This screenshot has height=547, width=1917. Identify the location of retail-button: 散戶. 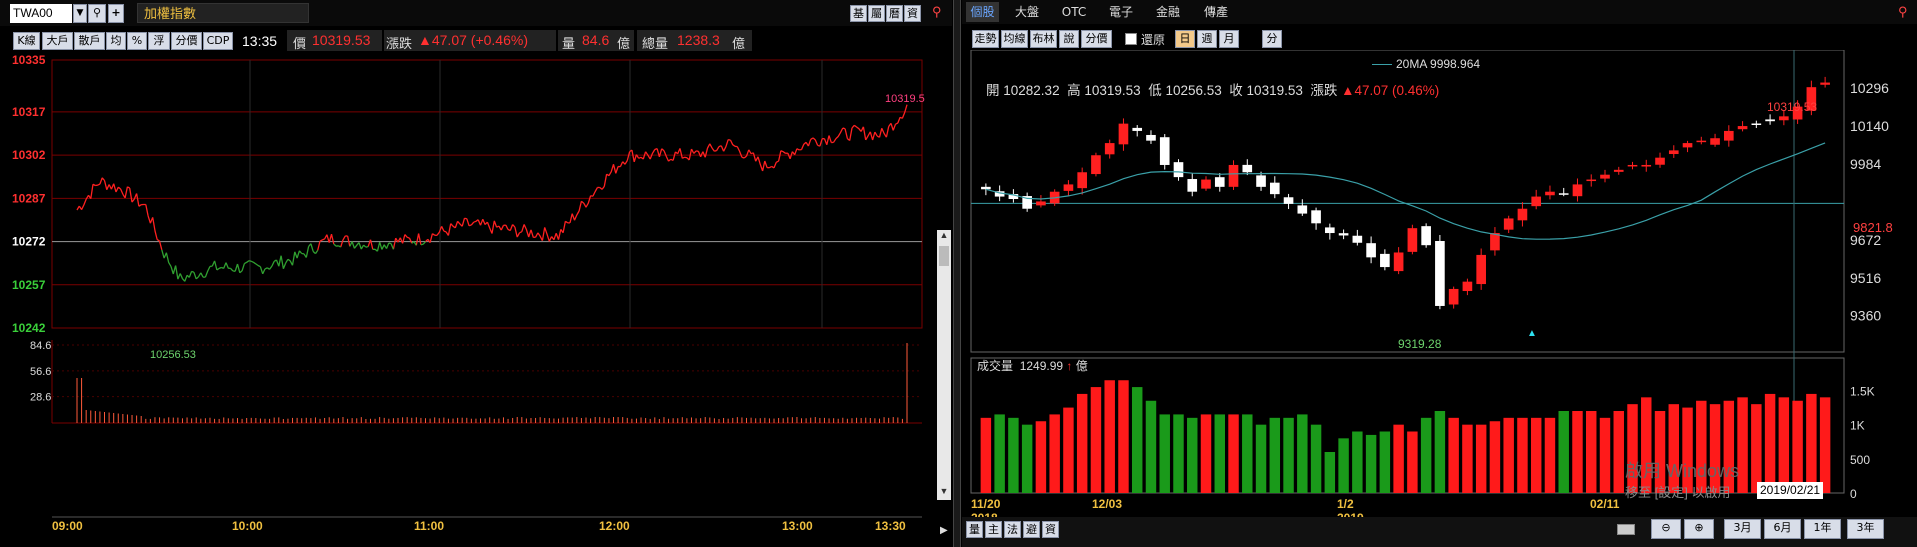
(89, 41).